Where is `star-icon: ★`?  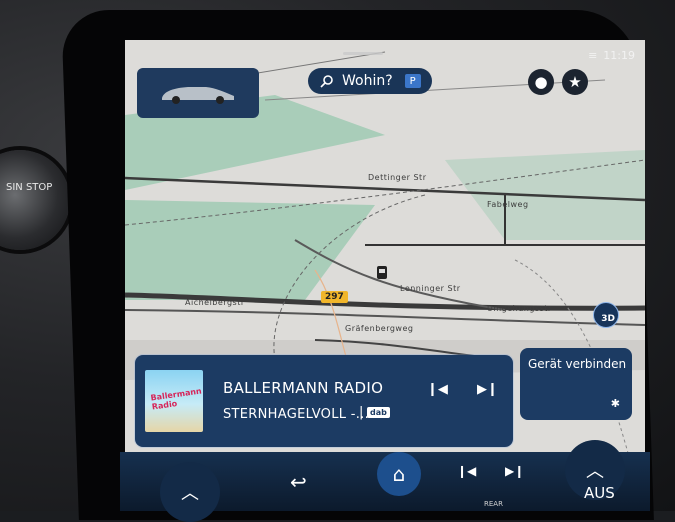
star-icon: ★ is located at coordinates (575, 82).